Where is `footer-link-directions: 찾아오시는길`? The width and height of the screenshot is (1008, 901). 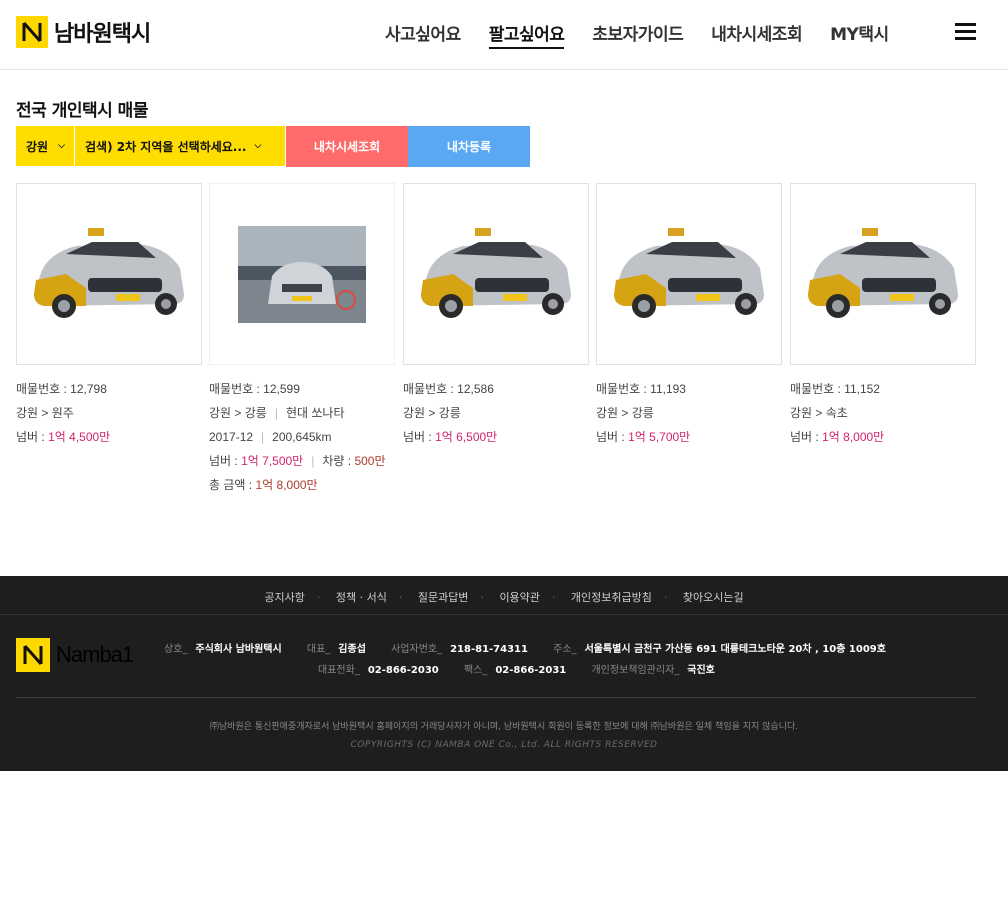
footer-link-directions: 찾아오시는길 is located at coordinates (713, 597).